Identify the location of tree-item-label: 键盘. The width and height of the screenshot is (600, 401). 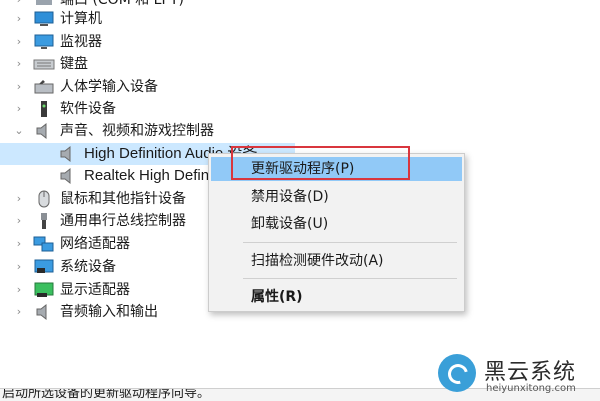
(74, 64).